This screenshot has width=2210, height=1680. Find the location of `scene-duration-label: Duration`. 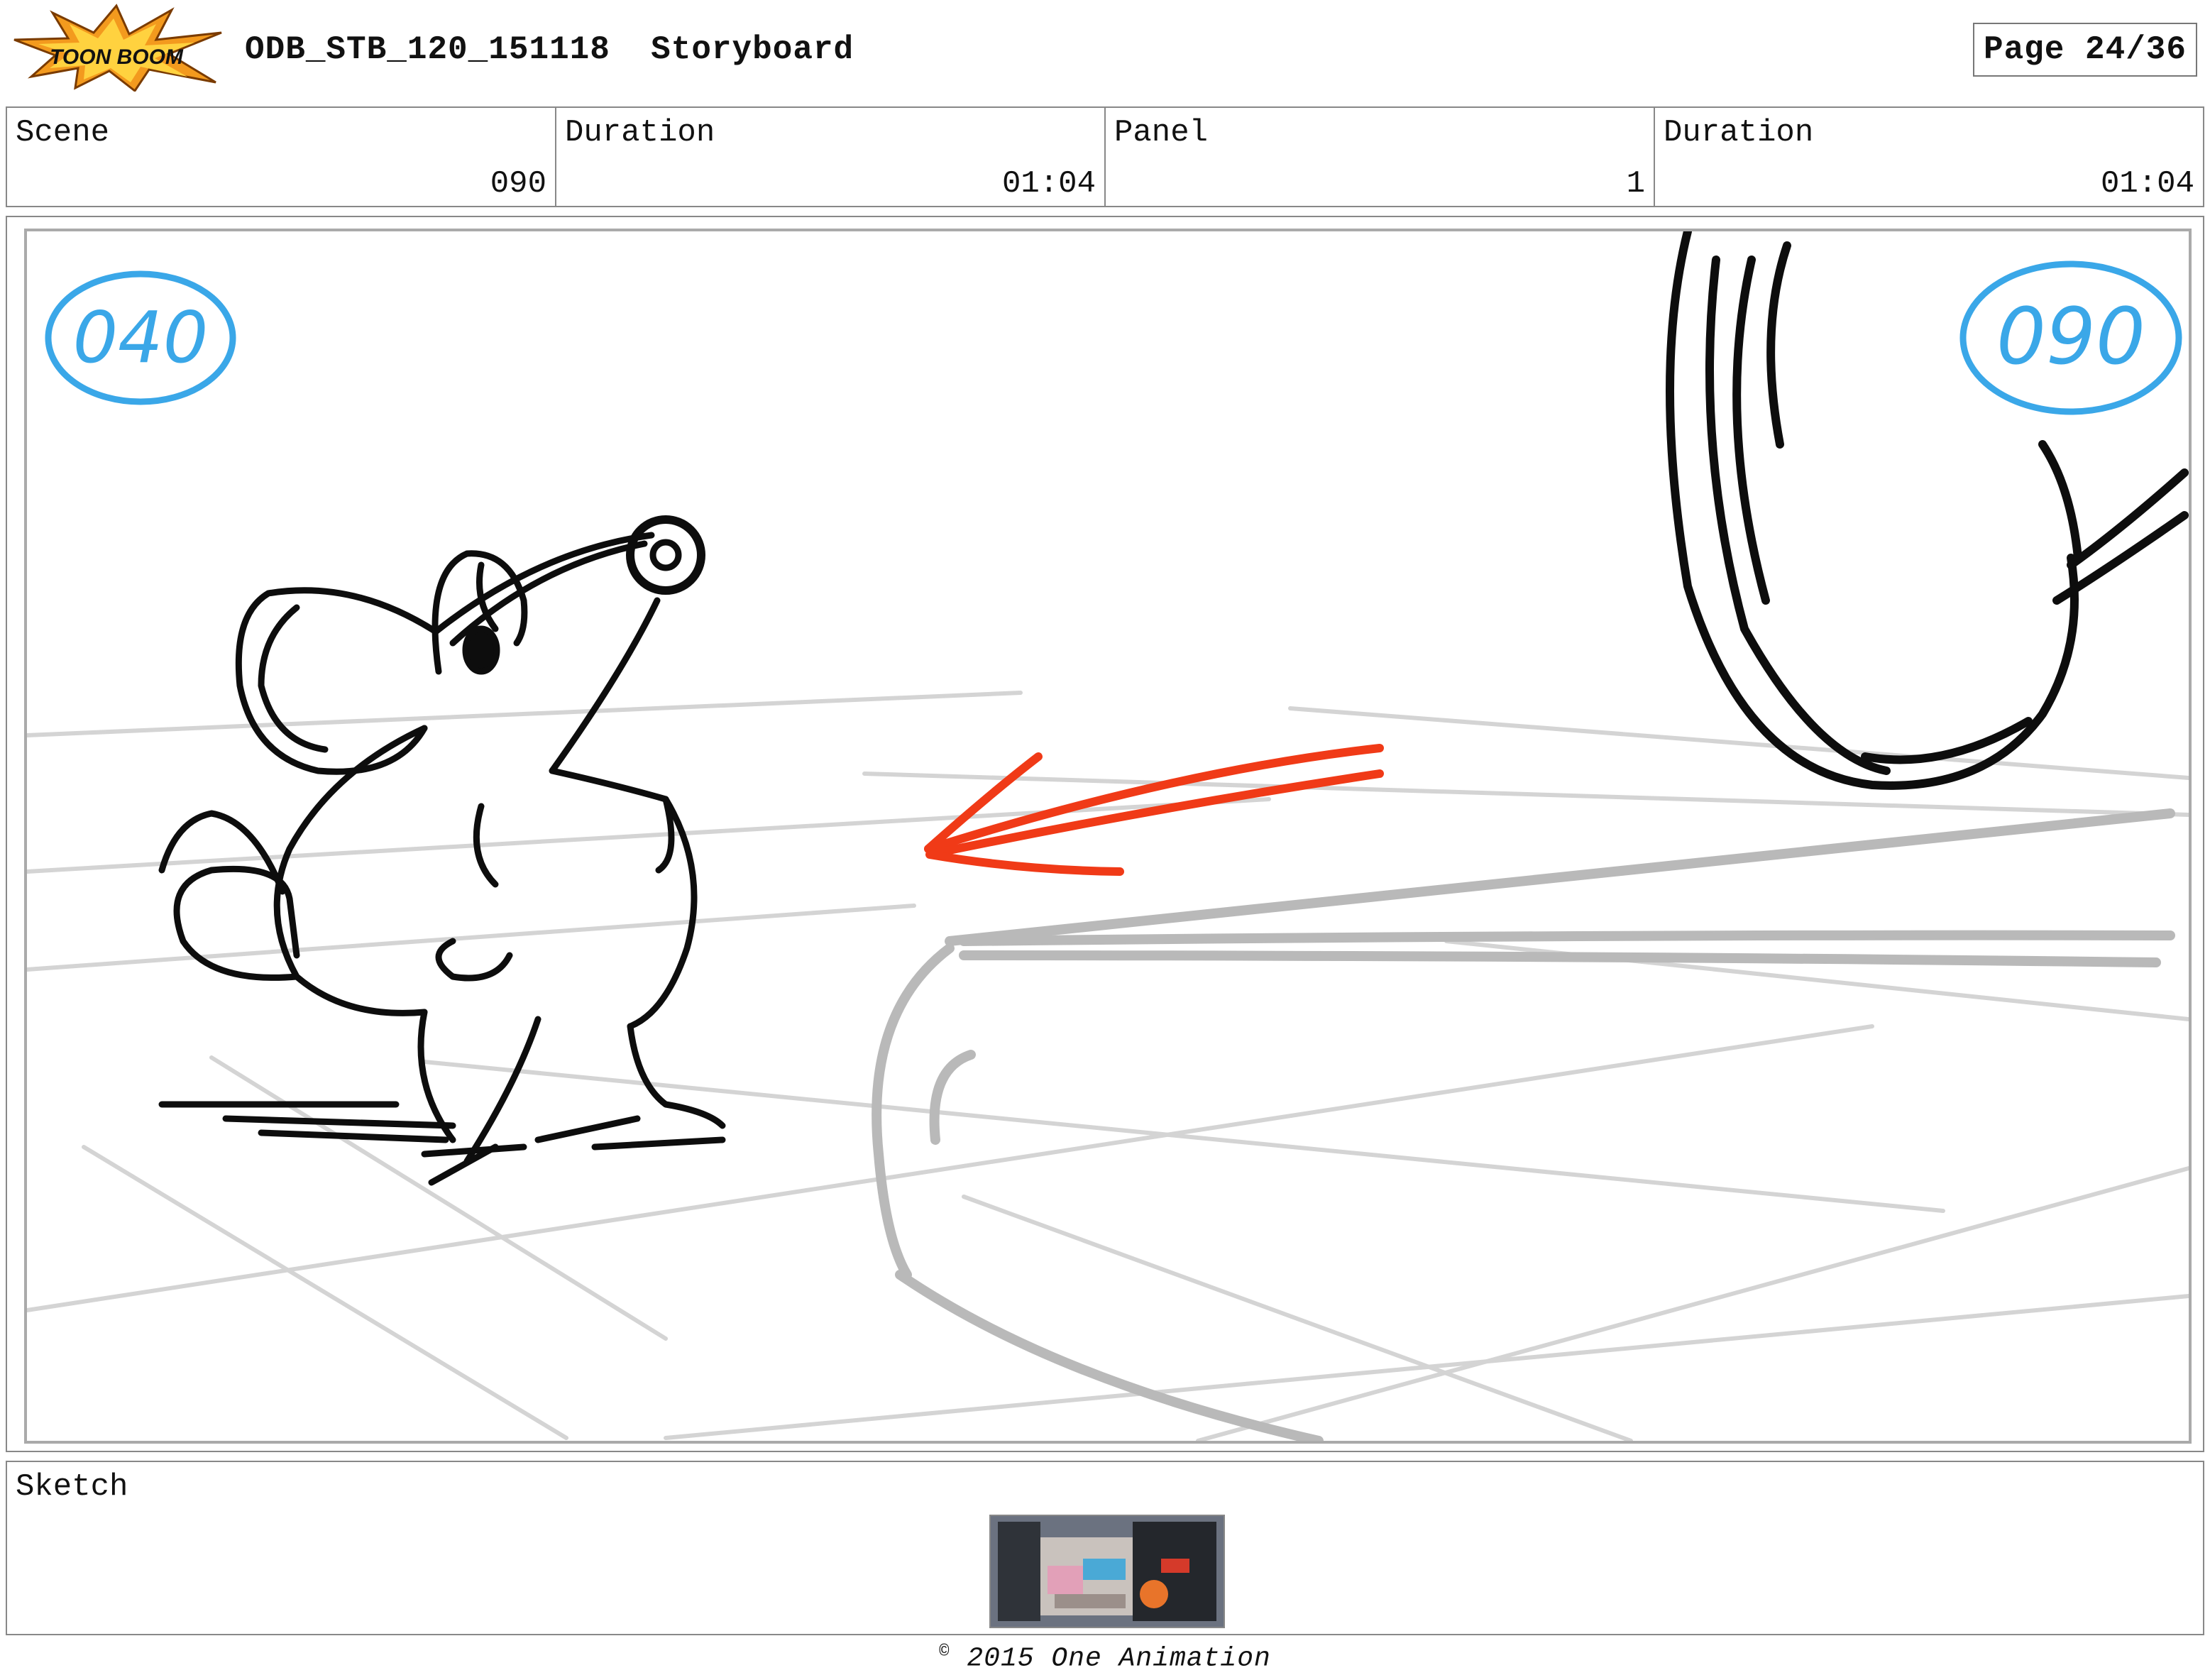

scene-duration-label: Duration is located at coordinates (640, 132).